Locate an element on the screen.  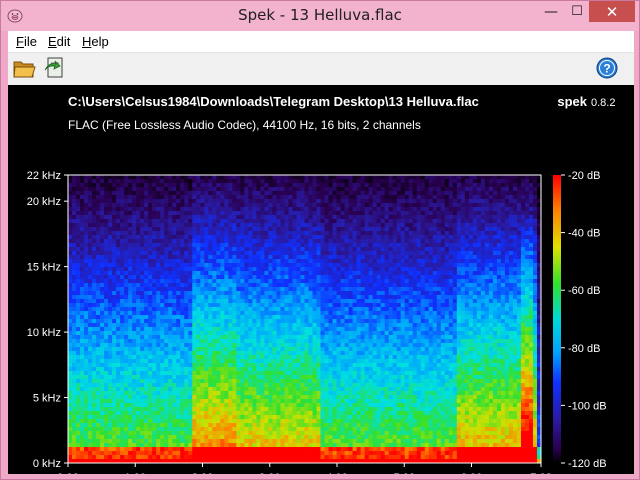
menu-file: File is located at coordinates (26, 41).